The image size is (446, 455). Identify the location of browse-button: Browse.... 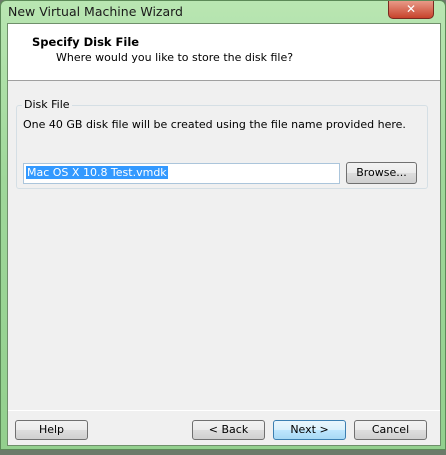
(381, 173).